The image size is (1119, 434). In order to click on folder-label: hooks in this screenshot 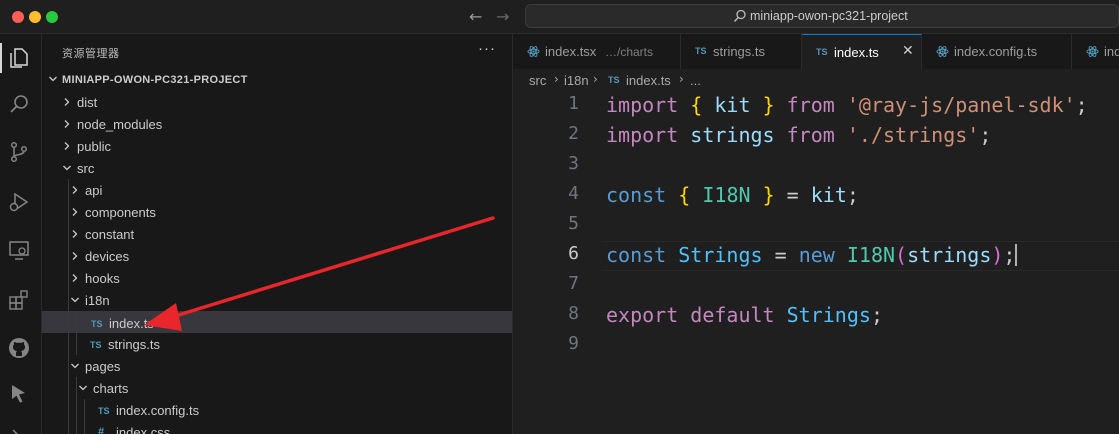, I will do `click(102, 278)`.